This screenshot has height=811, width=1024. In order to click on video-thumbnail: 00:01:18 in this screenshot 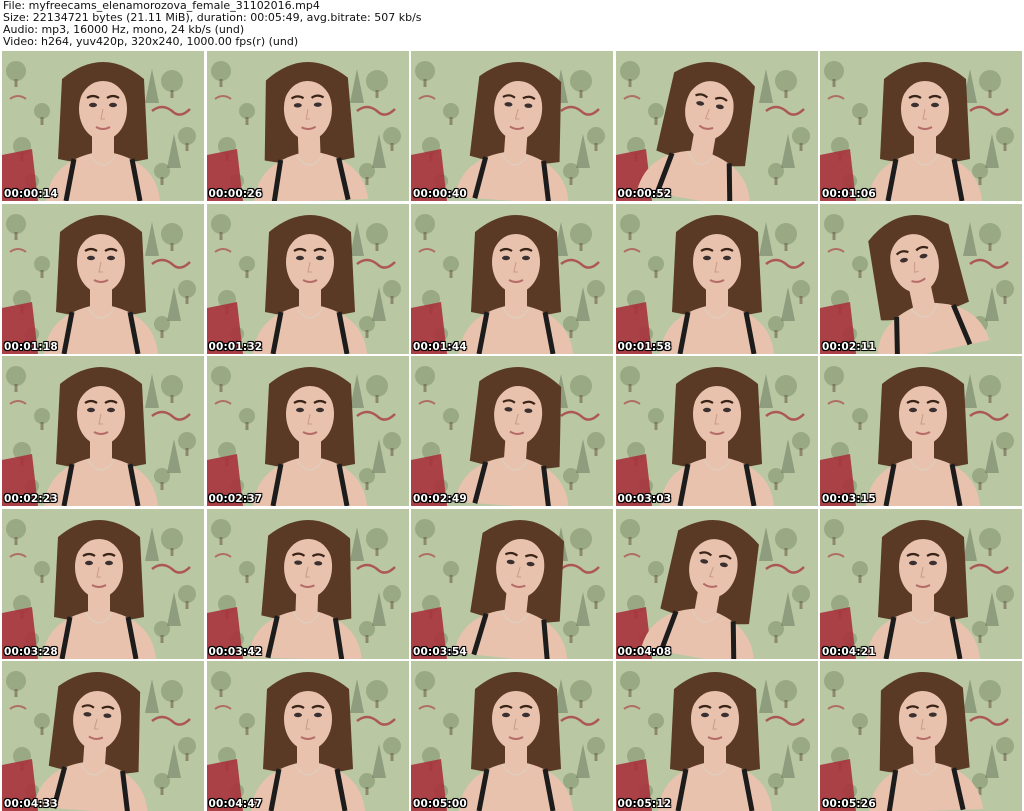, I will do `click(103, 278)`.